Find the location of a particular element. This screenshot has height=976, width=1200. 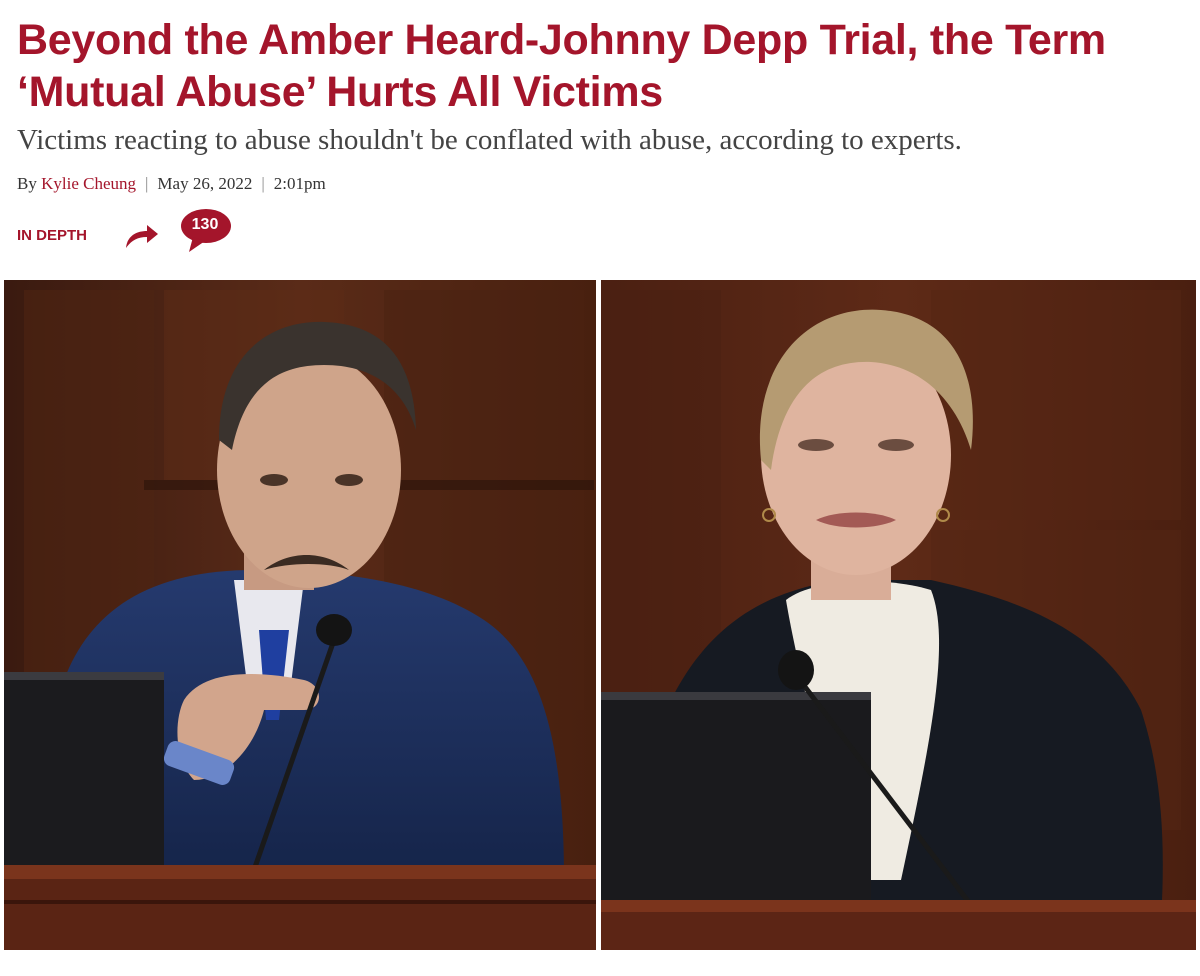

comment-count: 130 is located at coordinates (205, 225).